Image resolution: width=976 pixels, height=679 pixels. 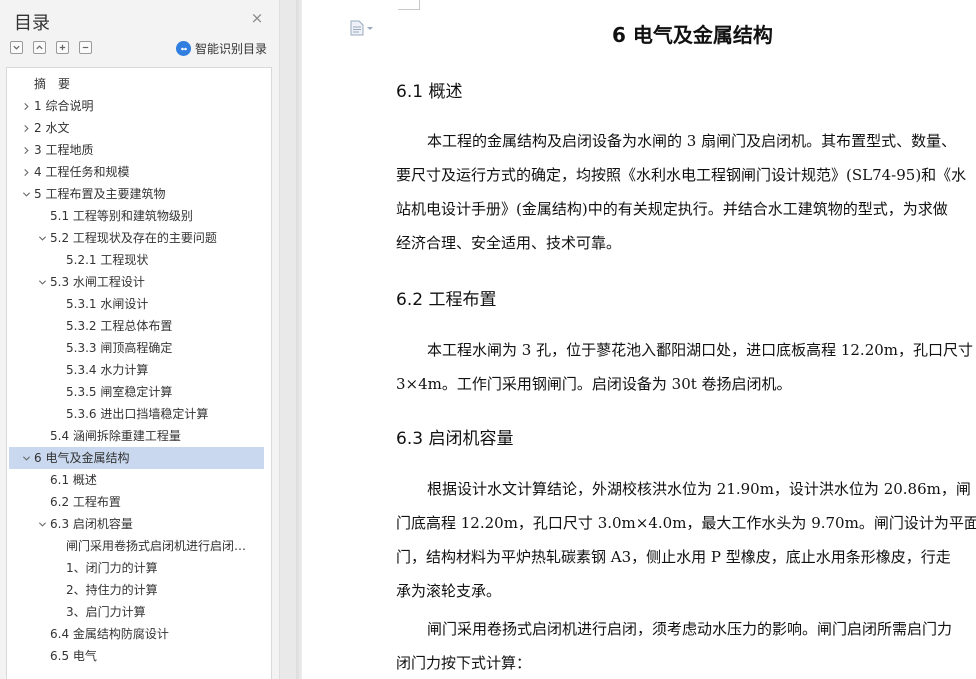 I want to click on toc-item-label: 5.3.6 进出口挡墙稳定计算, so click(x=137, y=414).